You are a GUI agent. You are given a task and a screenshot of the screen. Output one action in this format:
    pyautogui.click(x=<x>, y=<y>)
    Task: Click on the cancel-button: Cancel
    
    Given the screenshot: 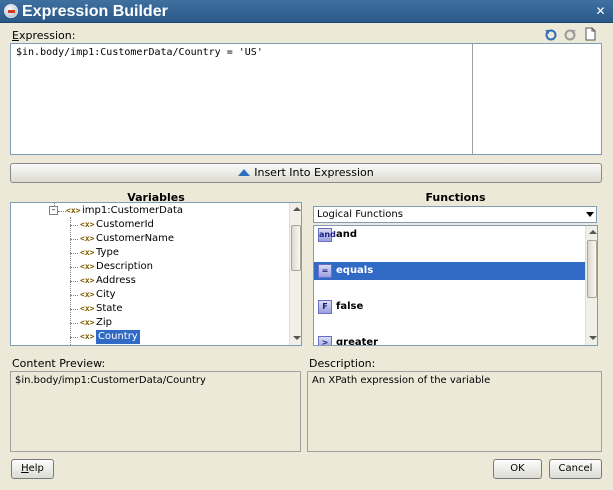 What is the action you would take?
    pyautogui.click(x=575, y=469)
    